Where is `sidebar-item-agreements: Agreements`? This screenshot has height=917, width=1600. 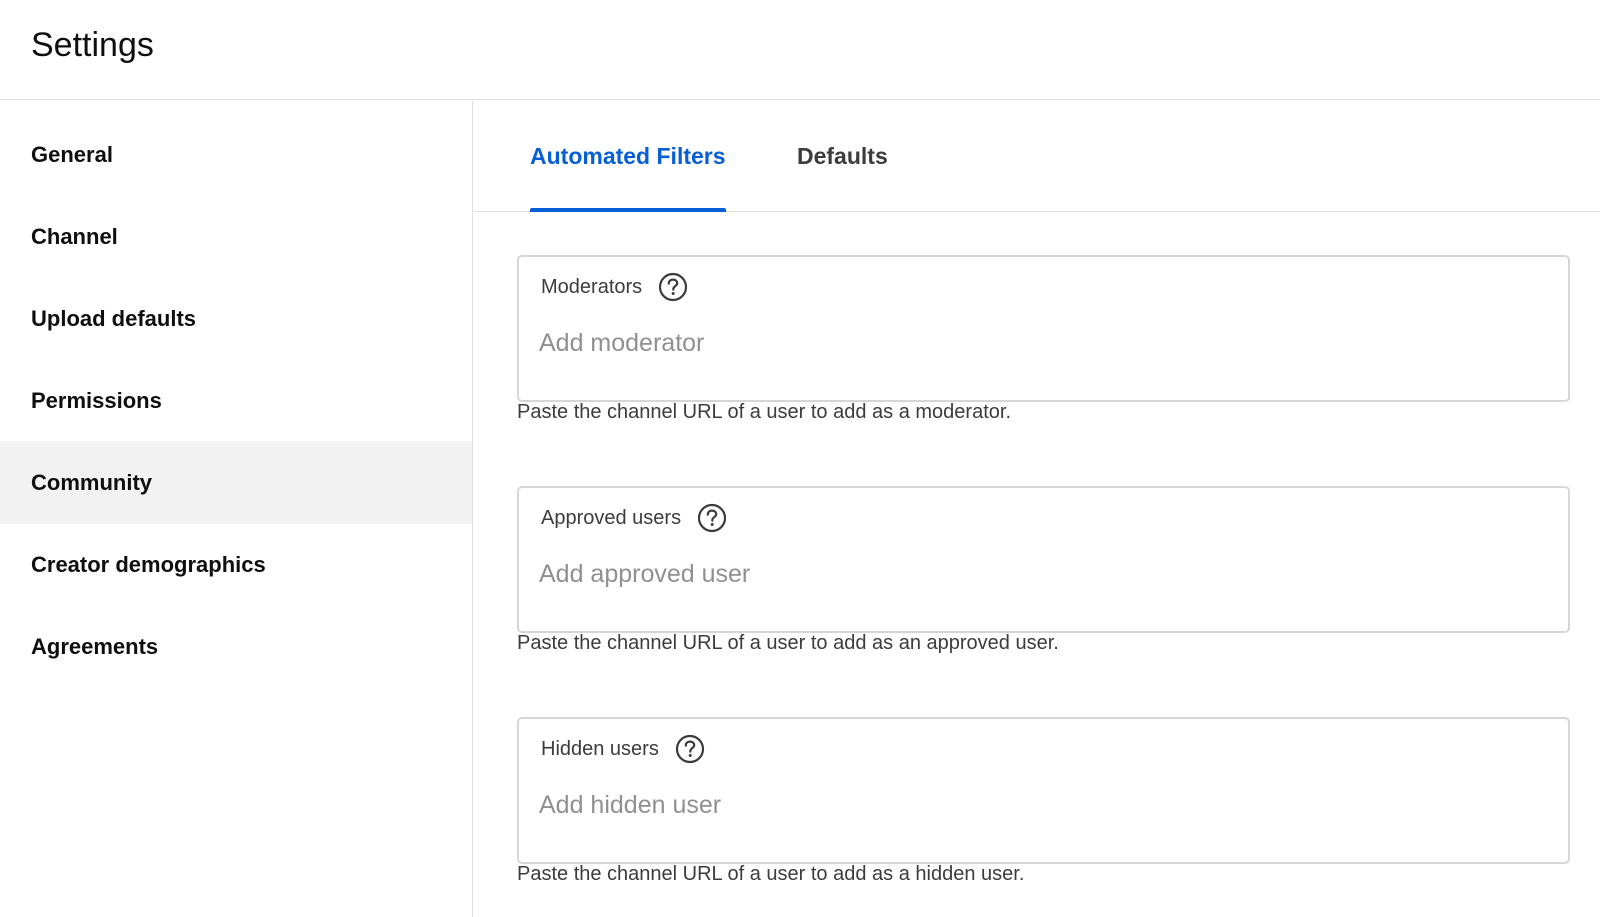
sidebar-item-agreements: Agreements is located at coordinates (236, 646).